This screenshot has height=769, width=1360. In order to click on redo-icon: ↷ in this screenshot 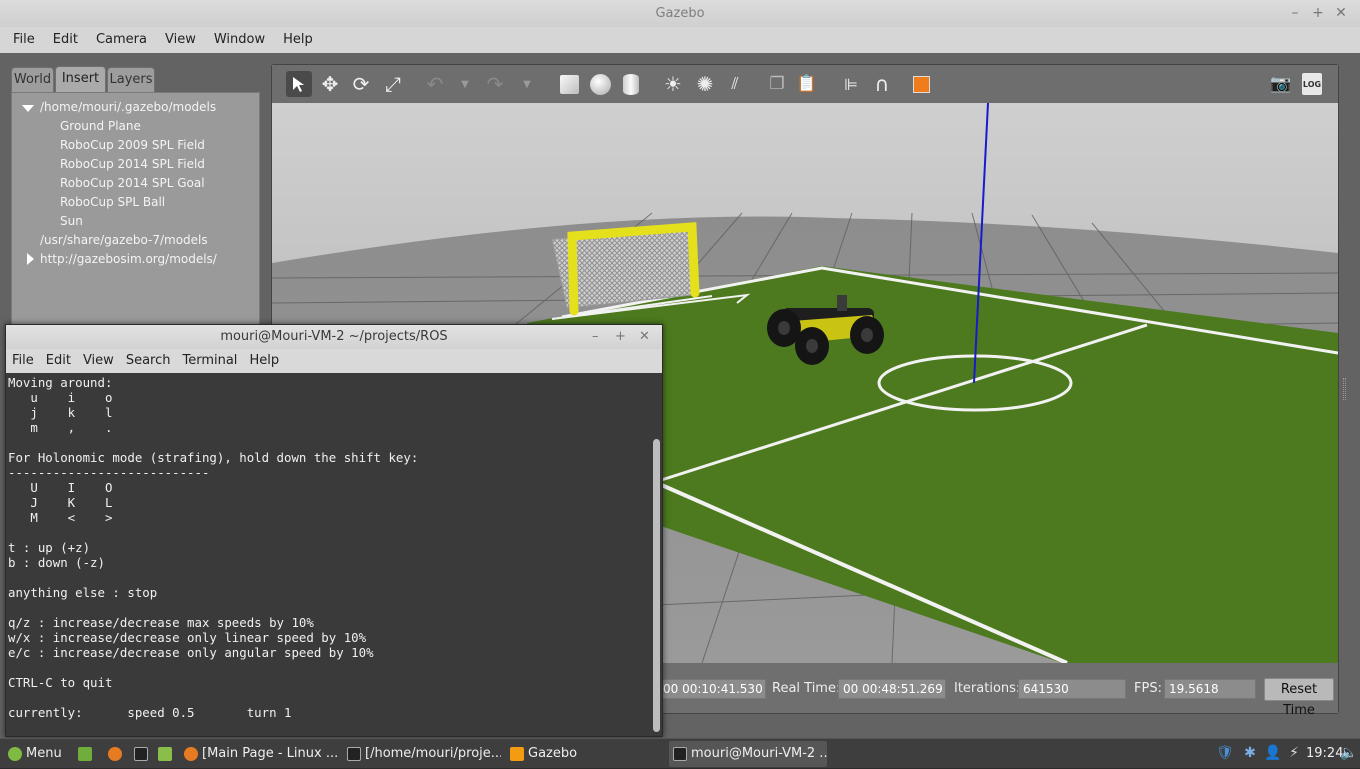, I will do `click(495, 84)`.